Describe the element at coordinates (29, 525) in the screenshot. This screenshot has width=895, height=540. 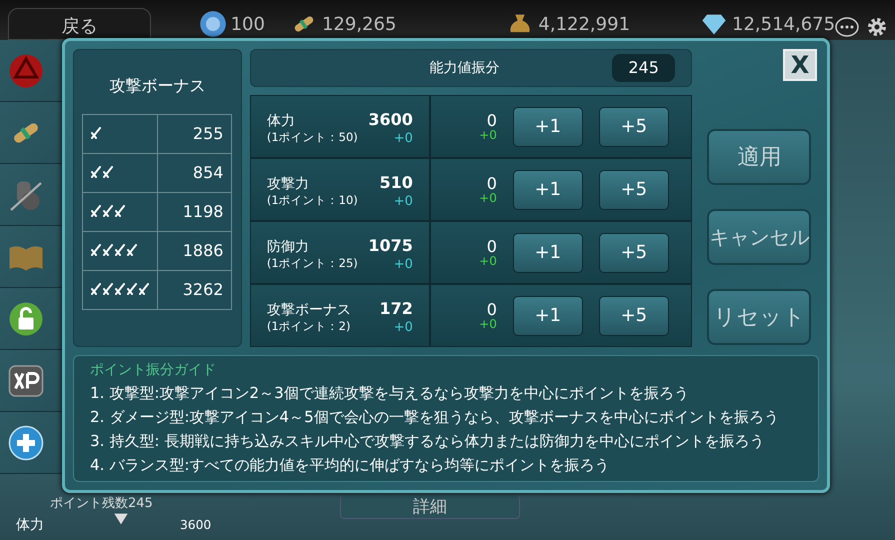
I see `stat-label: 体力` at that location.